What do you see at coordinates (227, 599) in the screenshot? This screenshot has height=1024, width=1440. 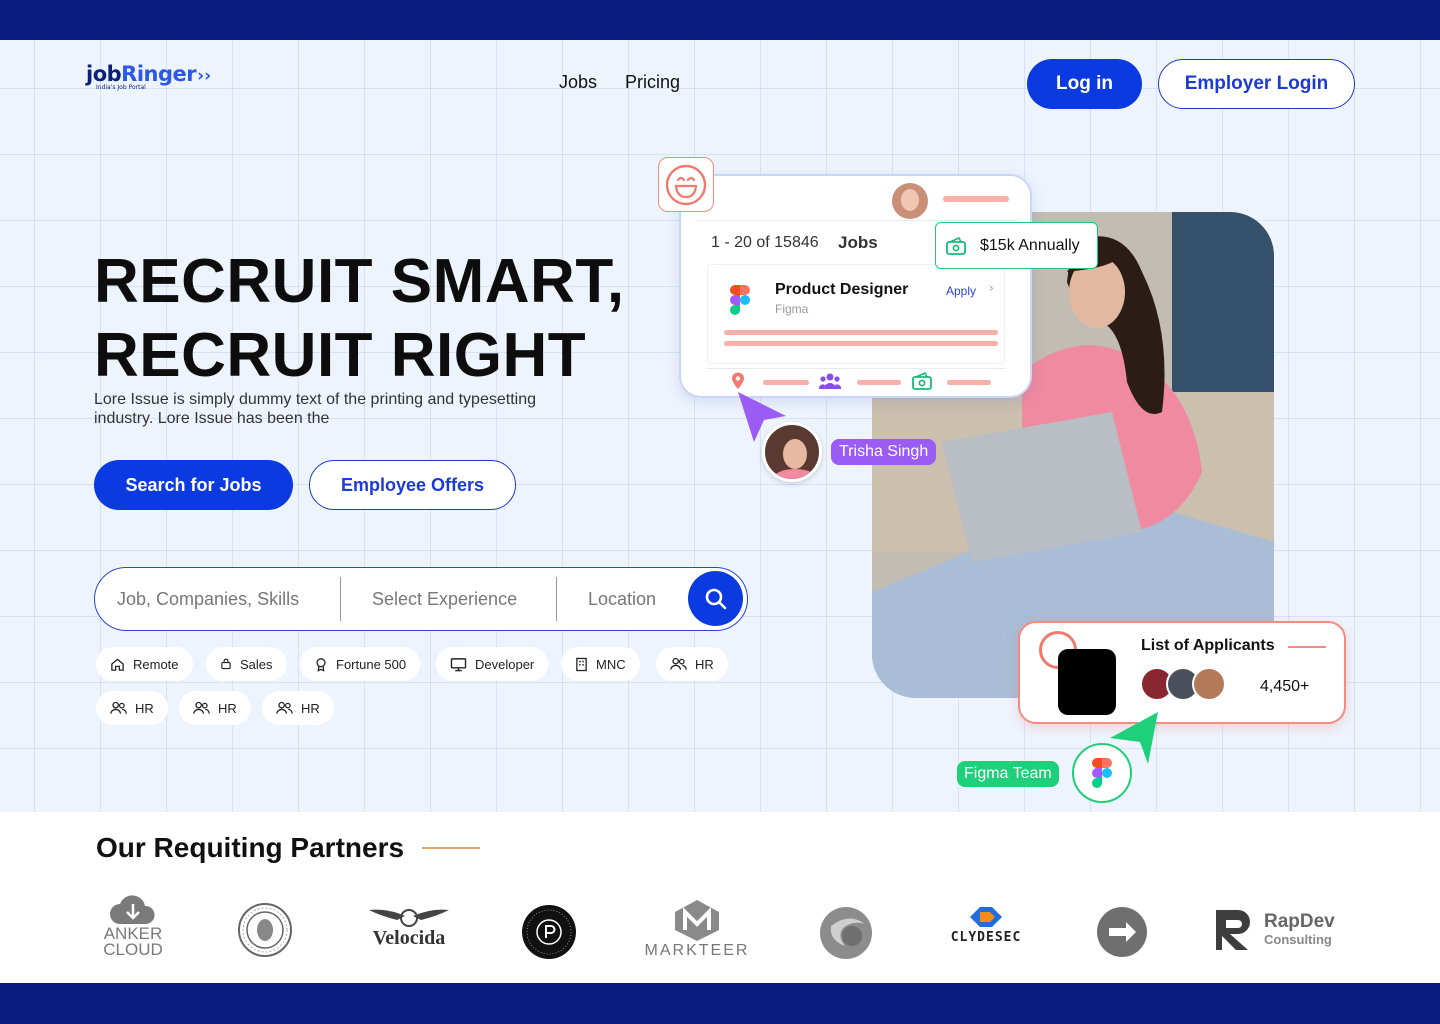 I see `job-search-input: Job, Companies, Skills` at bounding box center [227, 599].